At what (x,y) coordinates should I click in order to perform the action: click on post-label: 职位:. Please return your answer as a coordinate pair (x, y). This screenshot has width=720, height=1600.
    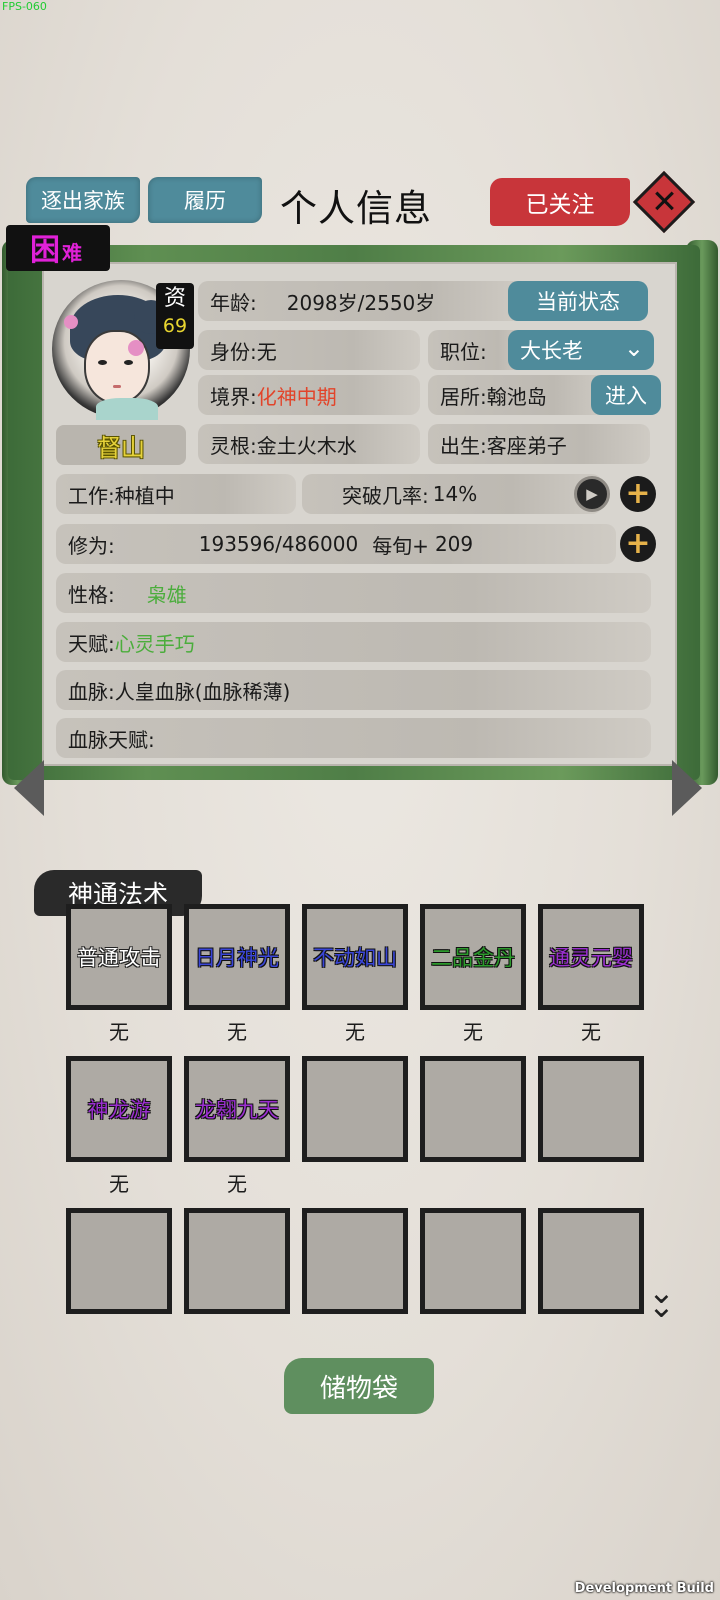
    Looking at the image, I should click on (463, 351).